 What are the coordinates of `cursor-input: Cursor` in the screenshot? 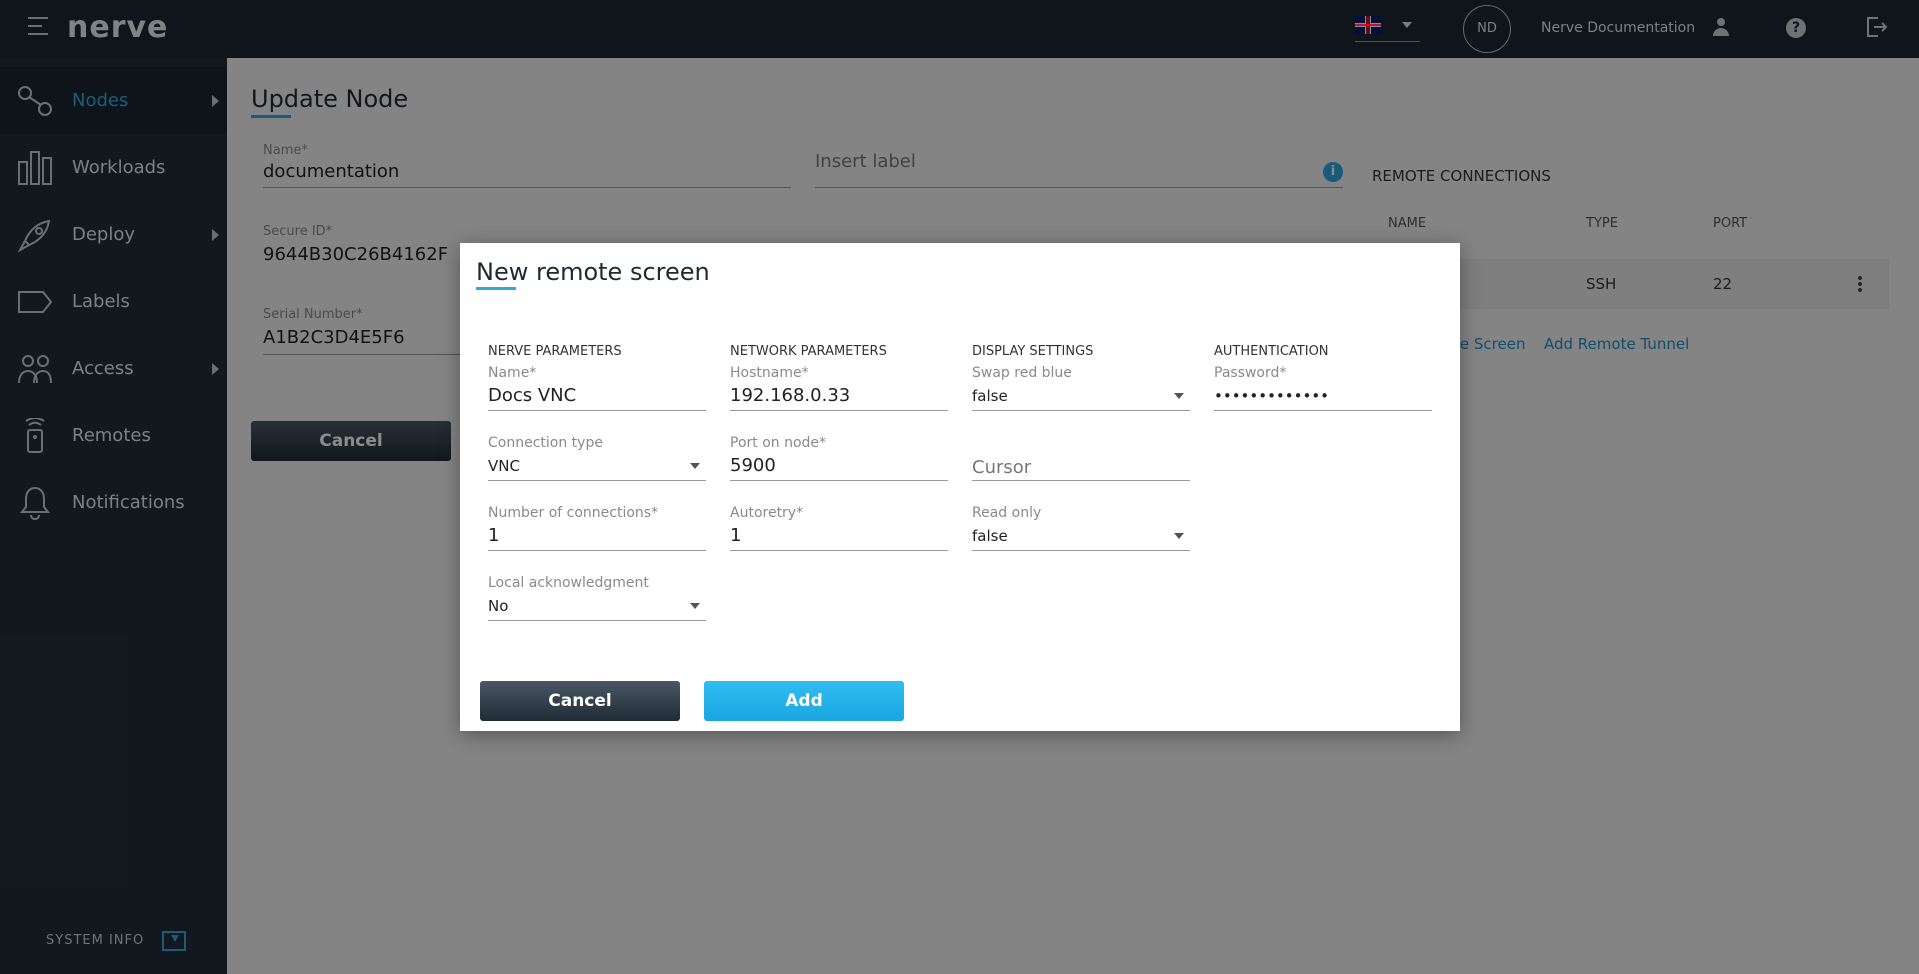 It's located at (1081, 458).